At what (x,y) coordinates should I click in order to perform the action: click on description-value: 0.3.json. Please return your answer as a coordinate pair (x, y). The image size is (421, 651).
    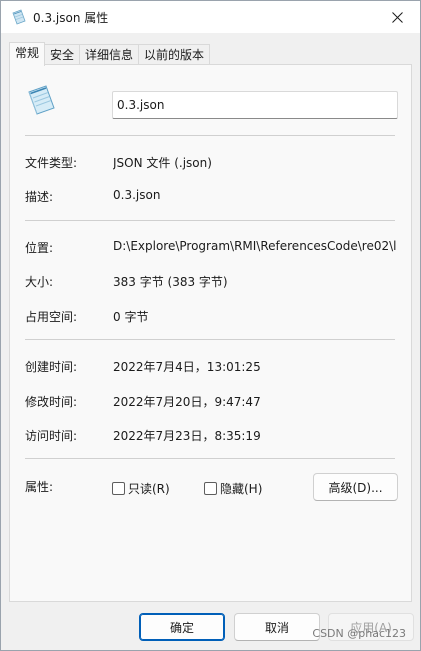
    Looking at the image, I should click on (137, 195).